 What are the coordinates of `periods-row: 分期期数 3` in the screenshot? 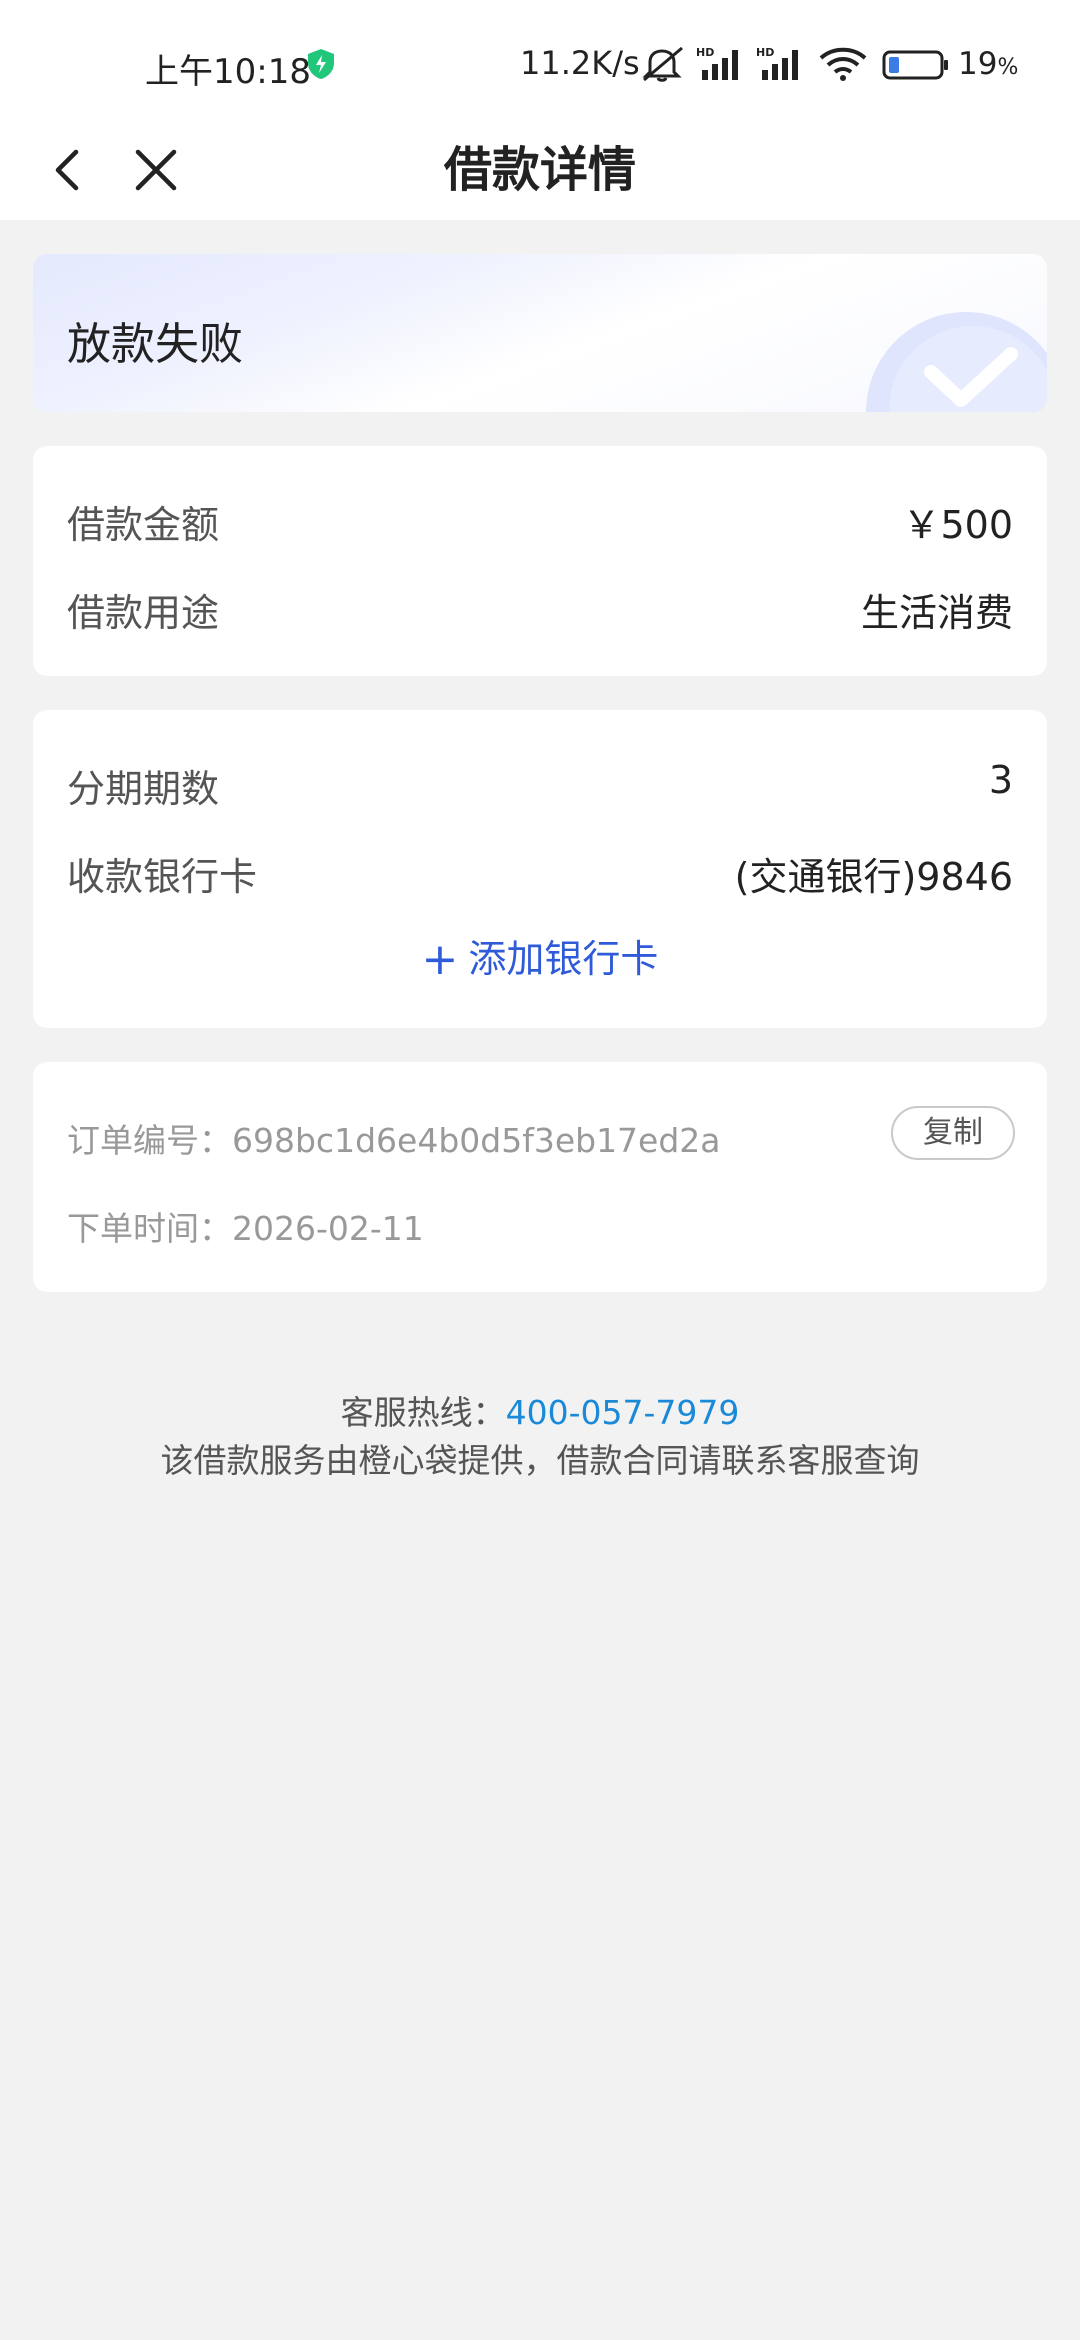 It's located at (540, 788).